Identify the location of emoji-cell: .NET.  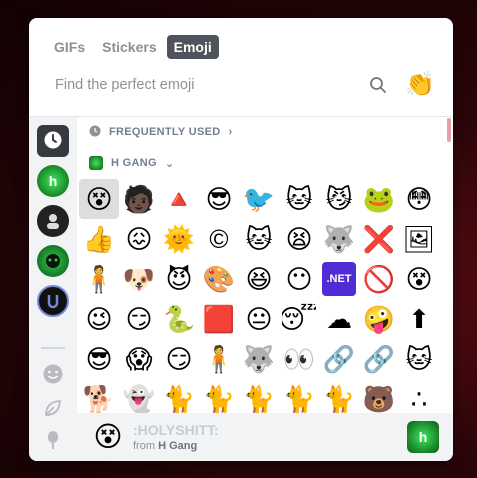
(339, 279).